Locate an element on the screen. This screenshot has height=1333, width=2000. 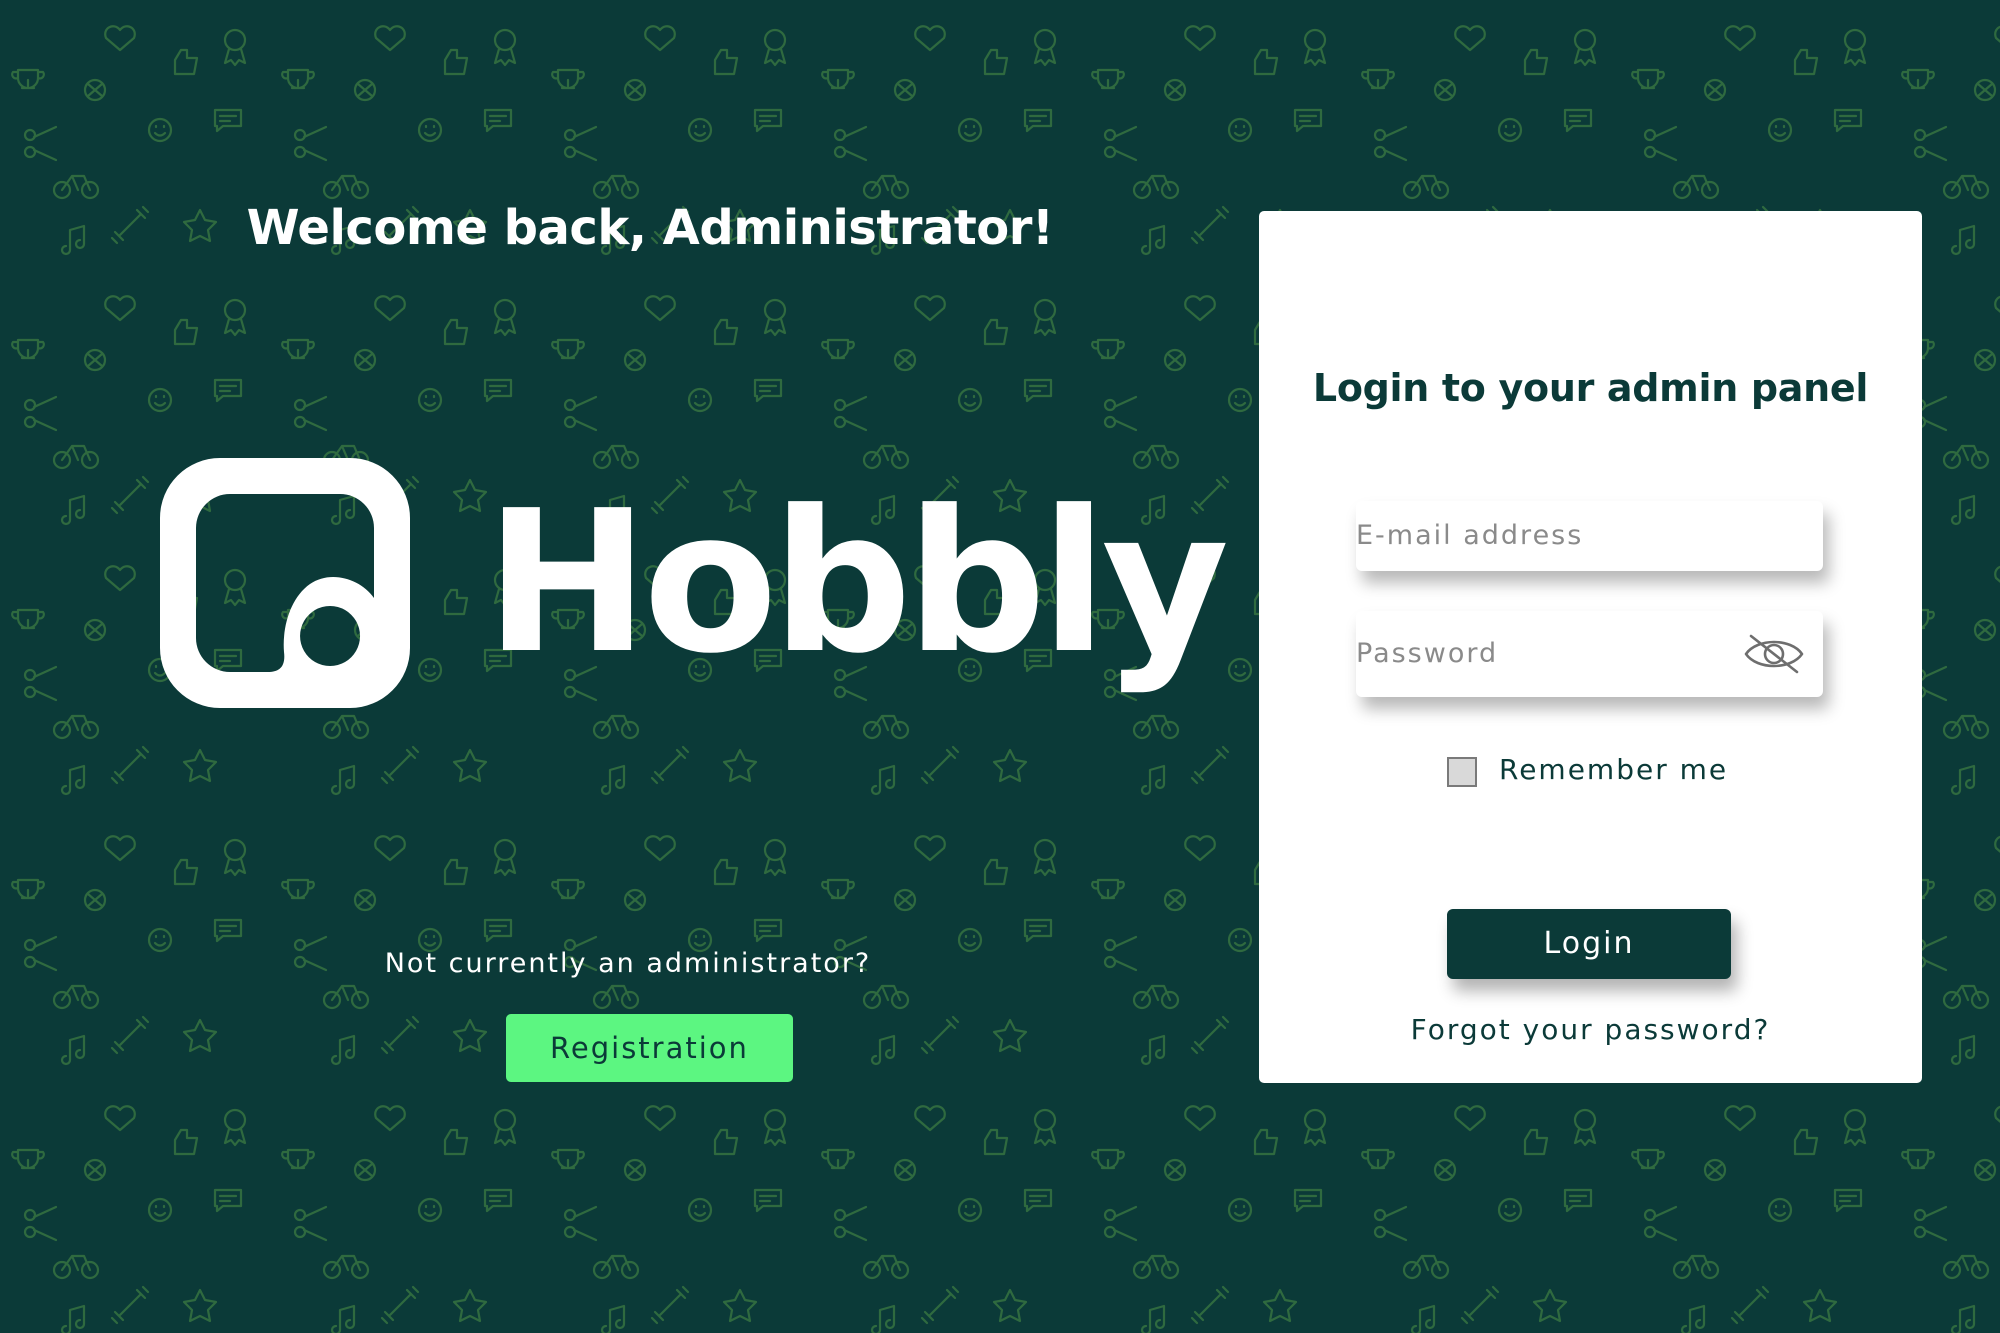
registration-button: Registration is located at coordinates (649, 1048).